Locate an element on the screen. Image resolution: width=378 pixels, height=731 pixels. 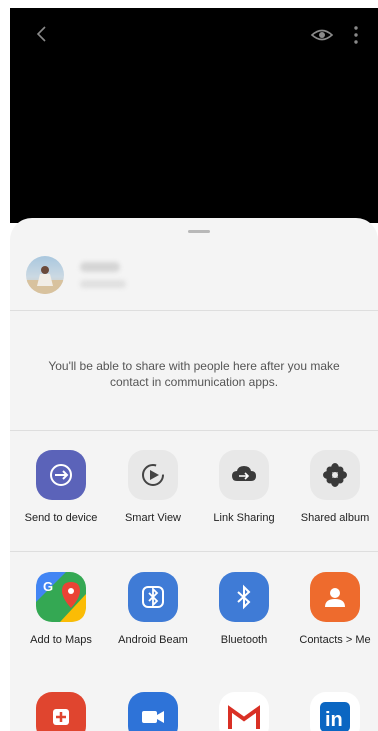
add-icon is located at coordinates (61, 711).